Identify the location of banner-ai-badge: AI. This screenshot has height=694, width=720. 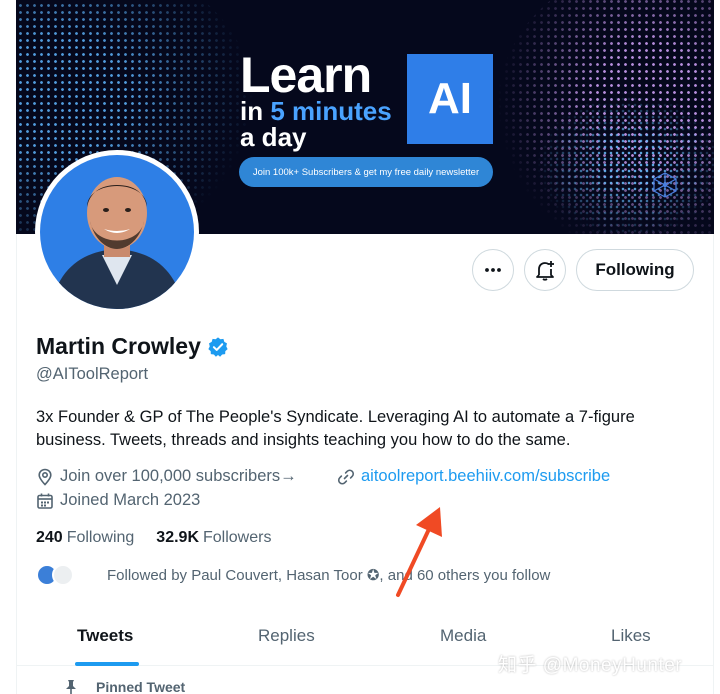
(450, 99).